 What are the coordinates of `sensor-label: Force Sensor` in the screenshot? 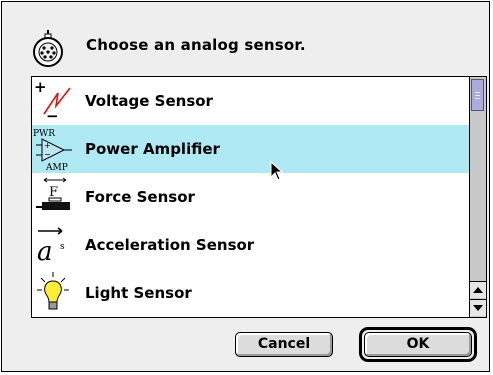 It's located at (140, 197).